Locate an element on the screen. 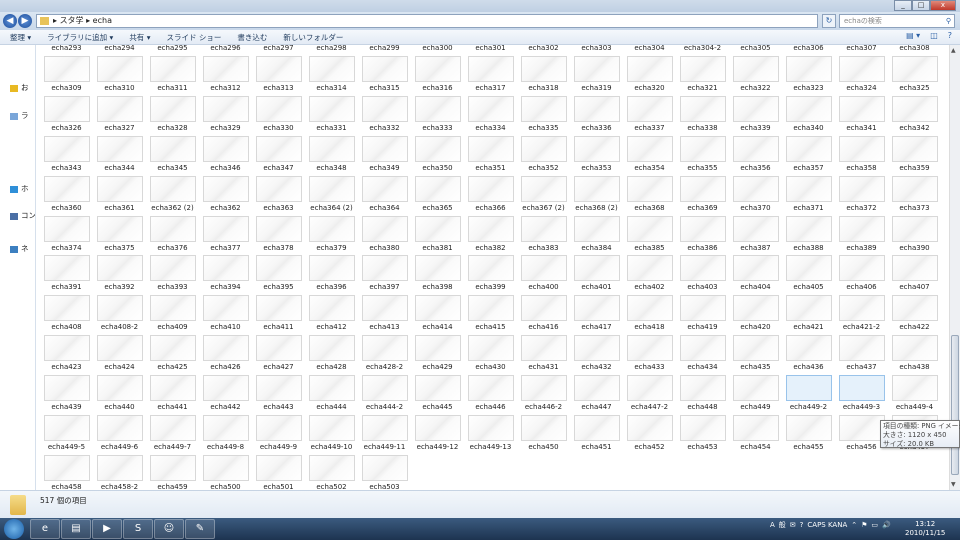  file-name: echa458 is located at coordinates (66, 486).